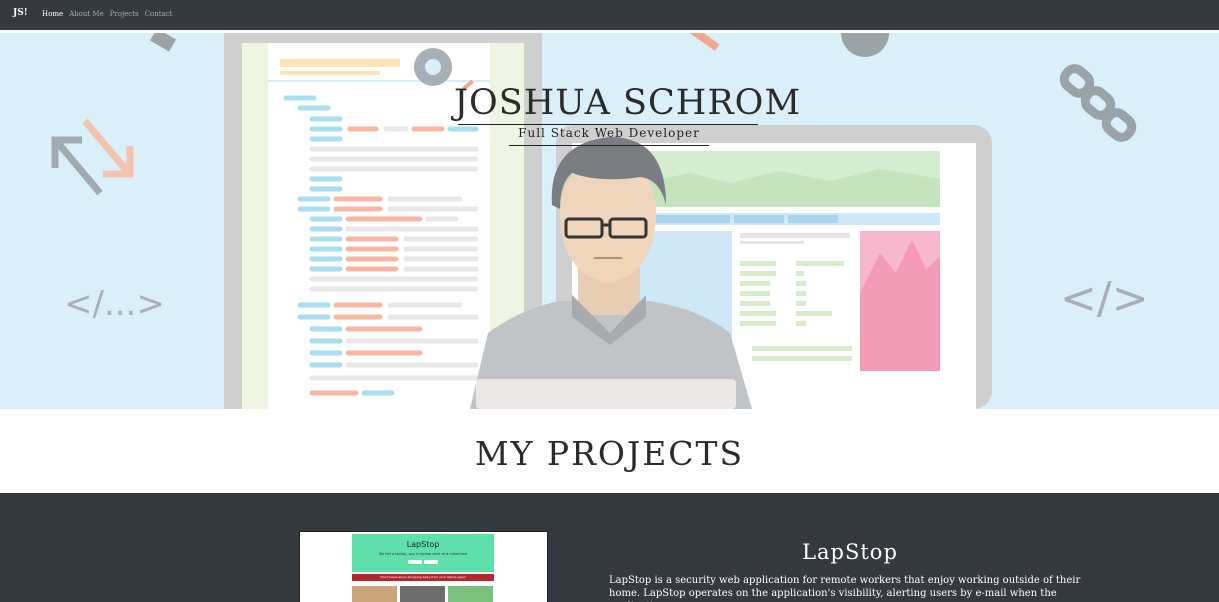  What do you see at coordinates (608, 124) in the screenshot?
I see `title-underline` at bounding box center [608, 124].